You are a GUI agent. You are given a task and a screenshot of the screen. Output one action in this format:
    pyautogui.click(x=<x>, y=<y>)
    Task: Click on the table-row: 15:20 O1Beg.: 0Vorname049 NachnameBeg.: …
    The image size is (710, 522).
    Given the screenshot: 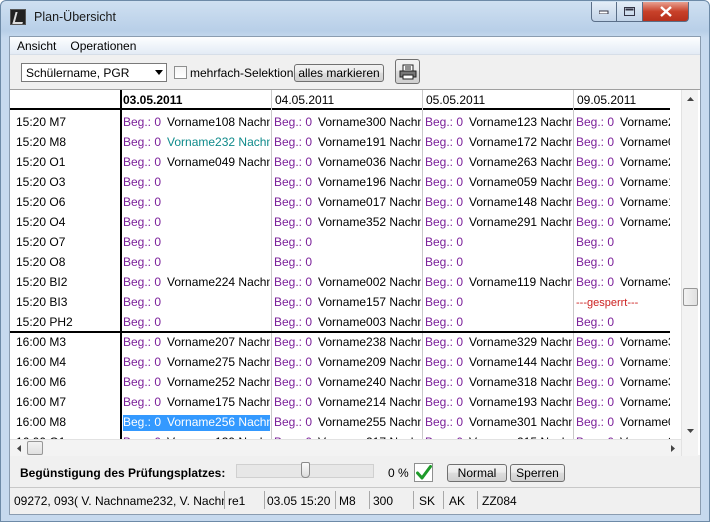 What is the action you would take?
    pyautogui.click(x=340, y=162)
    